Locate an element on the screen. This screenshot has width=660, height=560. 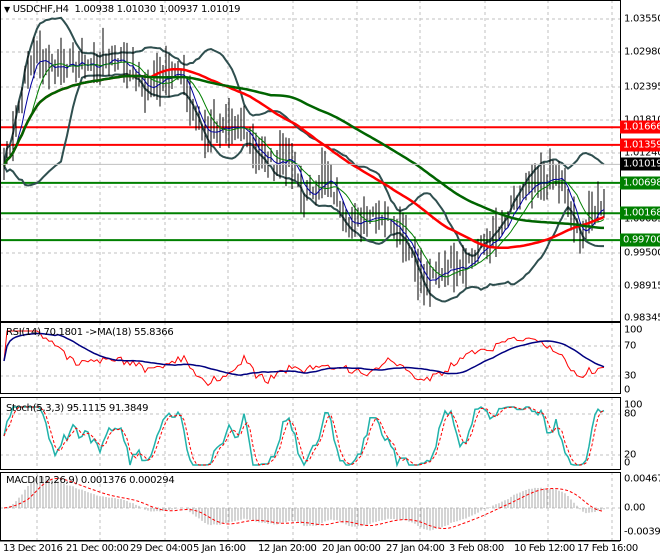
time-axis-label: 27 Jan 04:00 is located at coordinates (415, 548).